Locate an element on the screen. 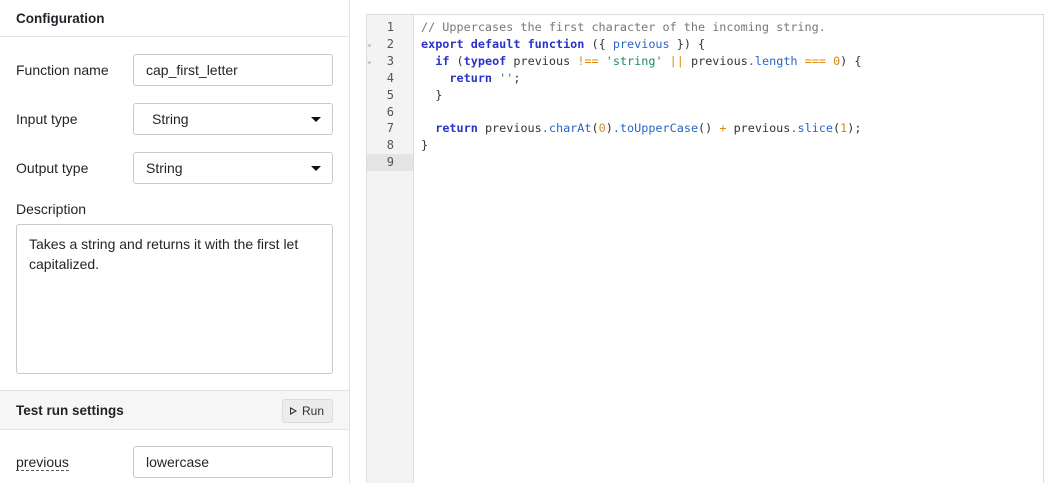 The height and width of the screenshot is (483, 1057). test-run-settings-title: Test run settings is located at coordinates (70, 410).